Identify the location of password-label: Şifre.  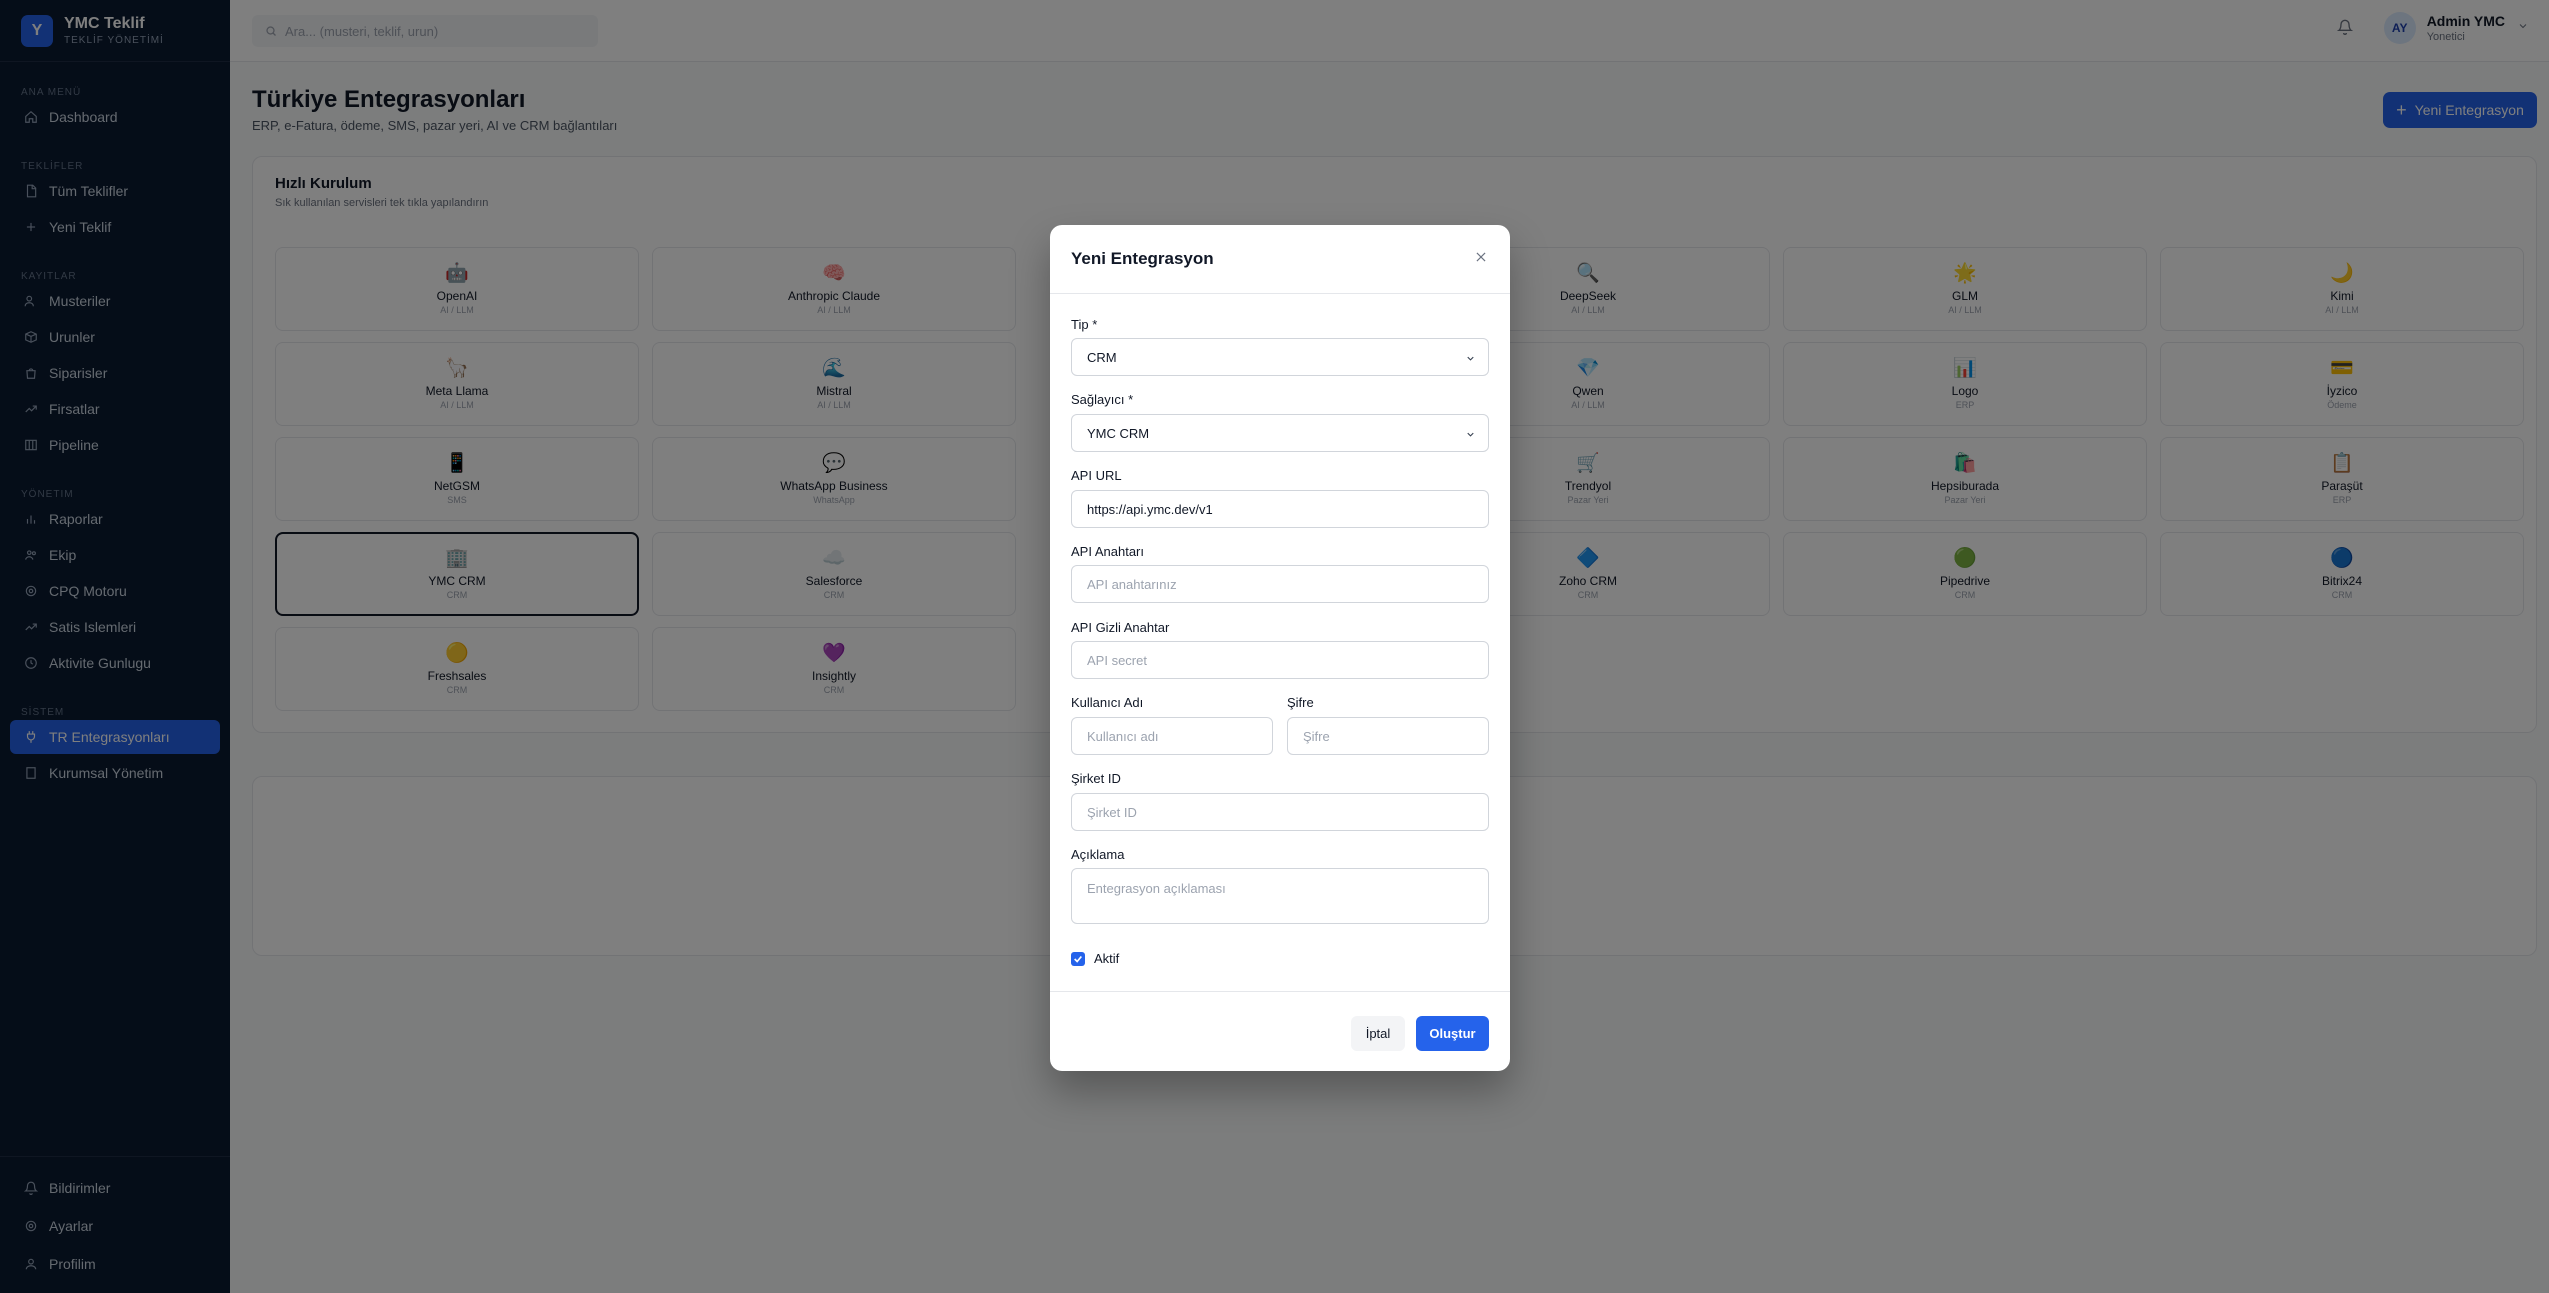
(1300, 702).